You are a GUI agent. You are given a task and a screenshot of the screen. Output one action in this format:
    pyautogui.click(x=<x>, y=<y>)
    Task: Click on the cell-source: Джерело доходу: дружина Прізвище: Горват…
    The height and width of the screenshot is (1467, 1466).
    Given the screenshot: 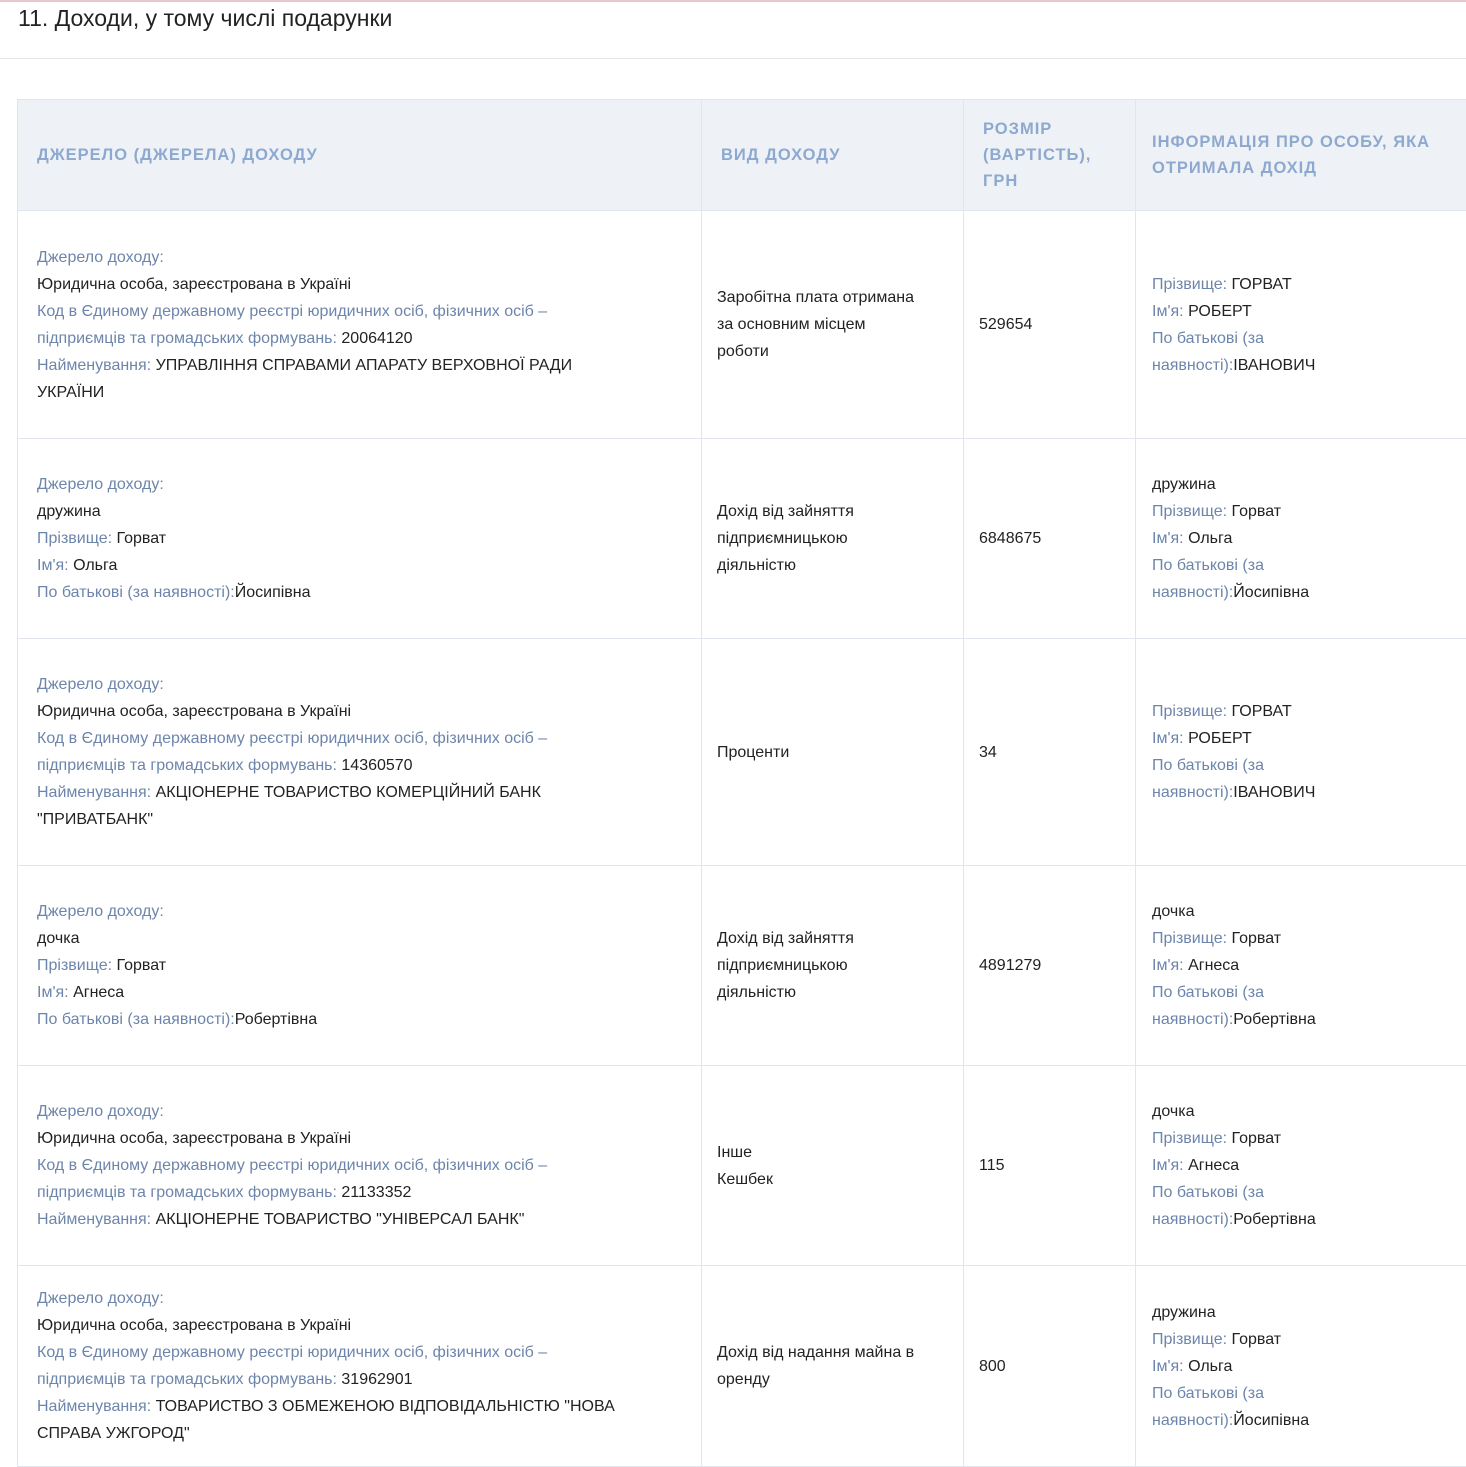 What is the action you would take?
    pyautogui.click(x=360, y=539)
    